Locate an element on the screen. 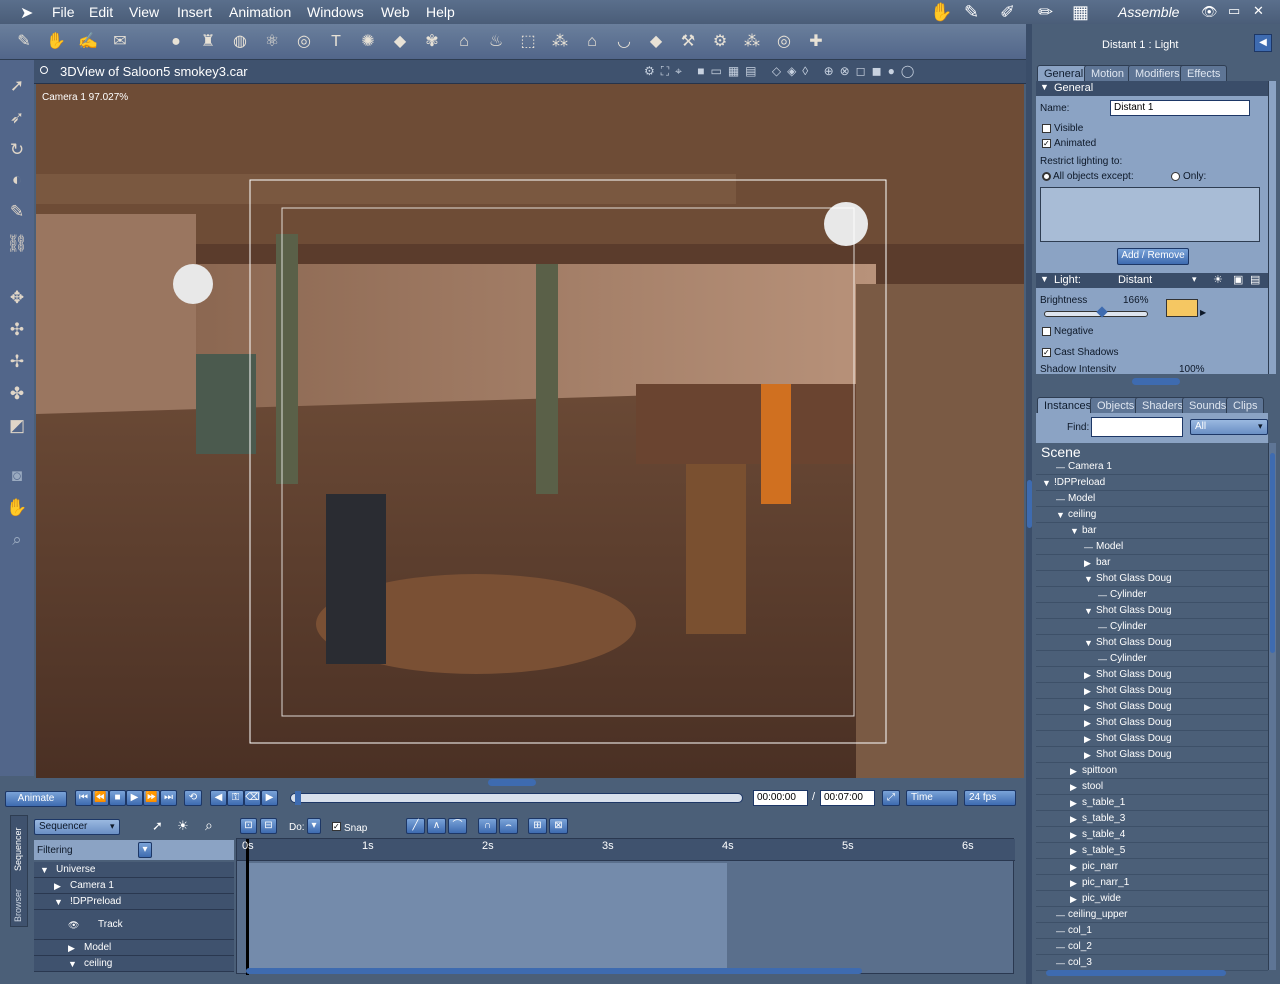 The image size is (1280, 984). time-mode-select: Time is located at coordinates (932, 798).